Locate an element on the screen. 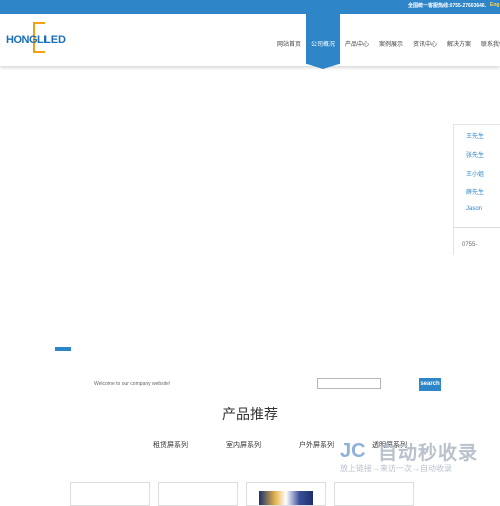 This screenshot has width=500, height=506. search-input is located at coordinates (349, 383).